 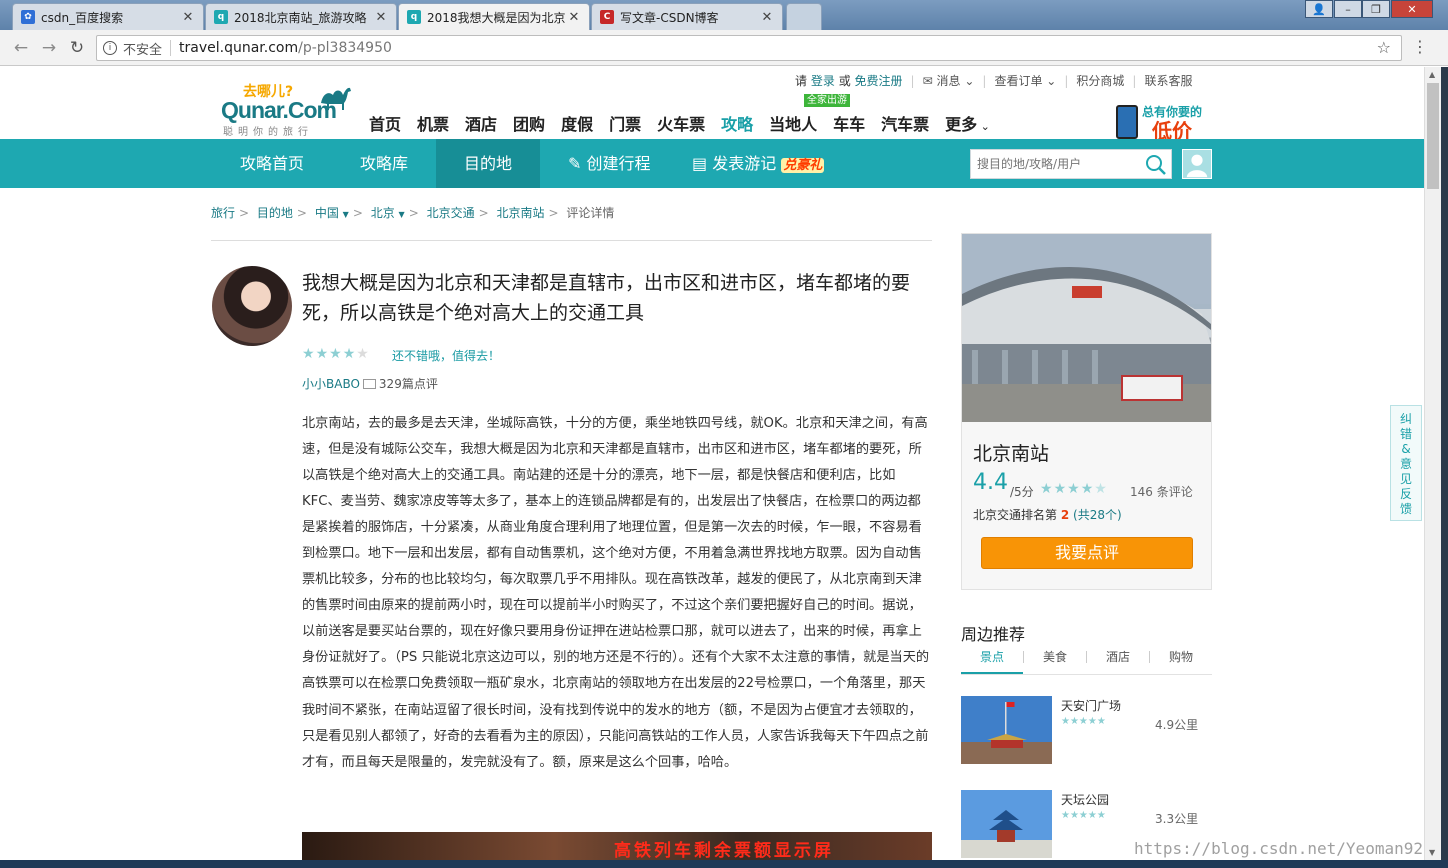 I want to click on temple-photo, so click(x=1006, y=824).